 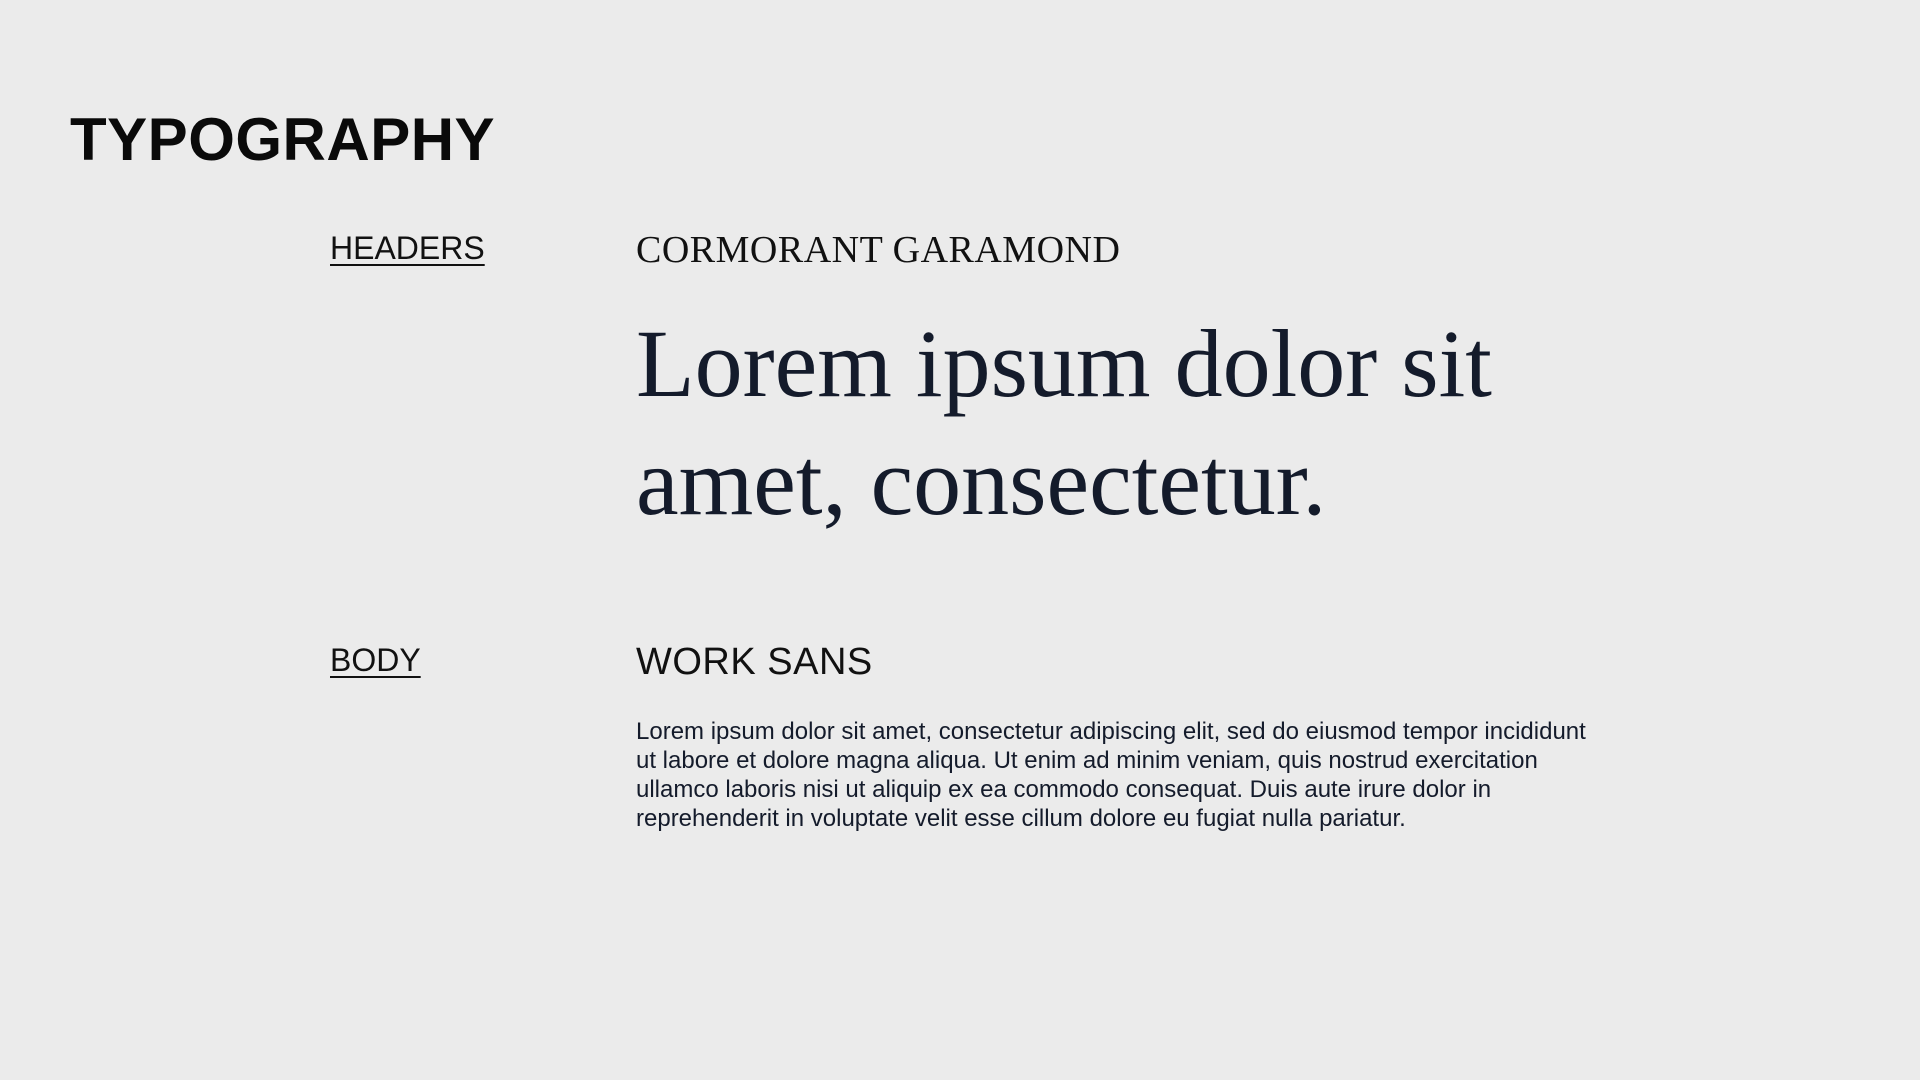 I want to click on body-label: BODY, so click(x=375, y=660).